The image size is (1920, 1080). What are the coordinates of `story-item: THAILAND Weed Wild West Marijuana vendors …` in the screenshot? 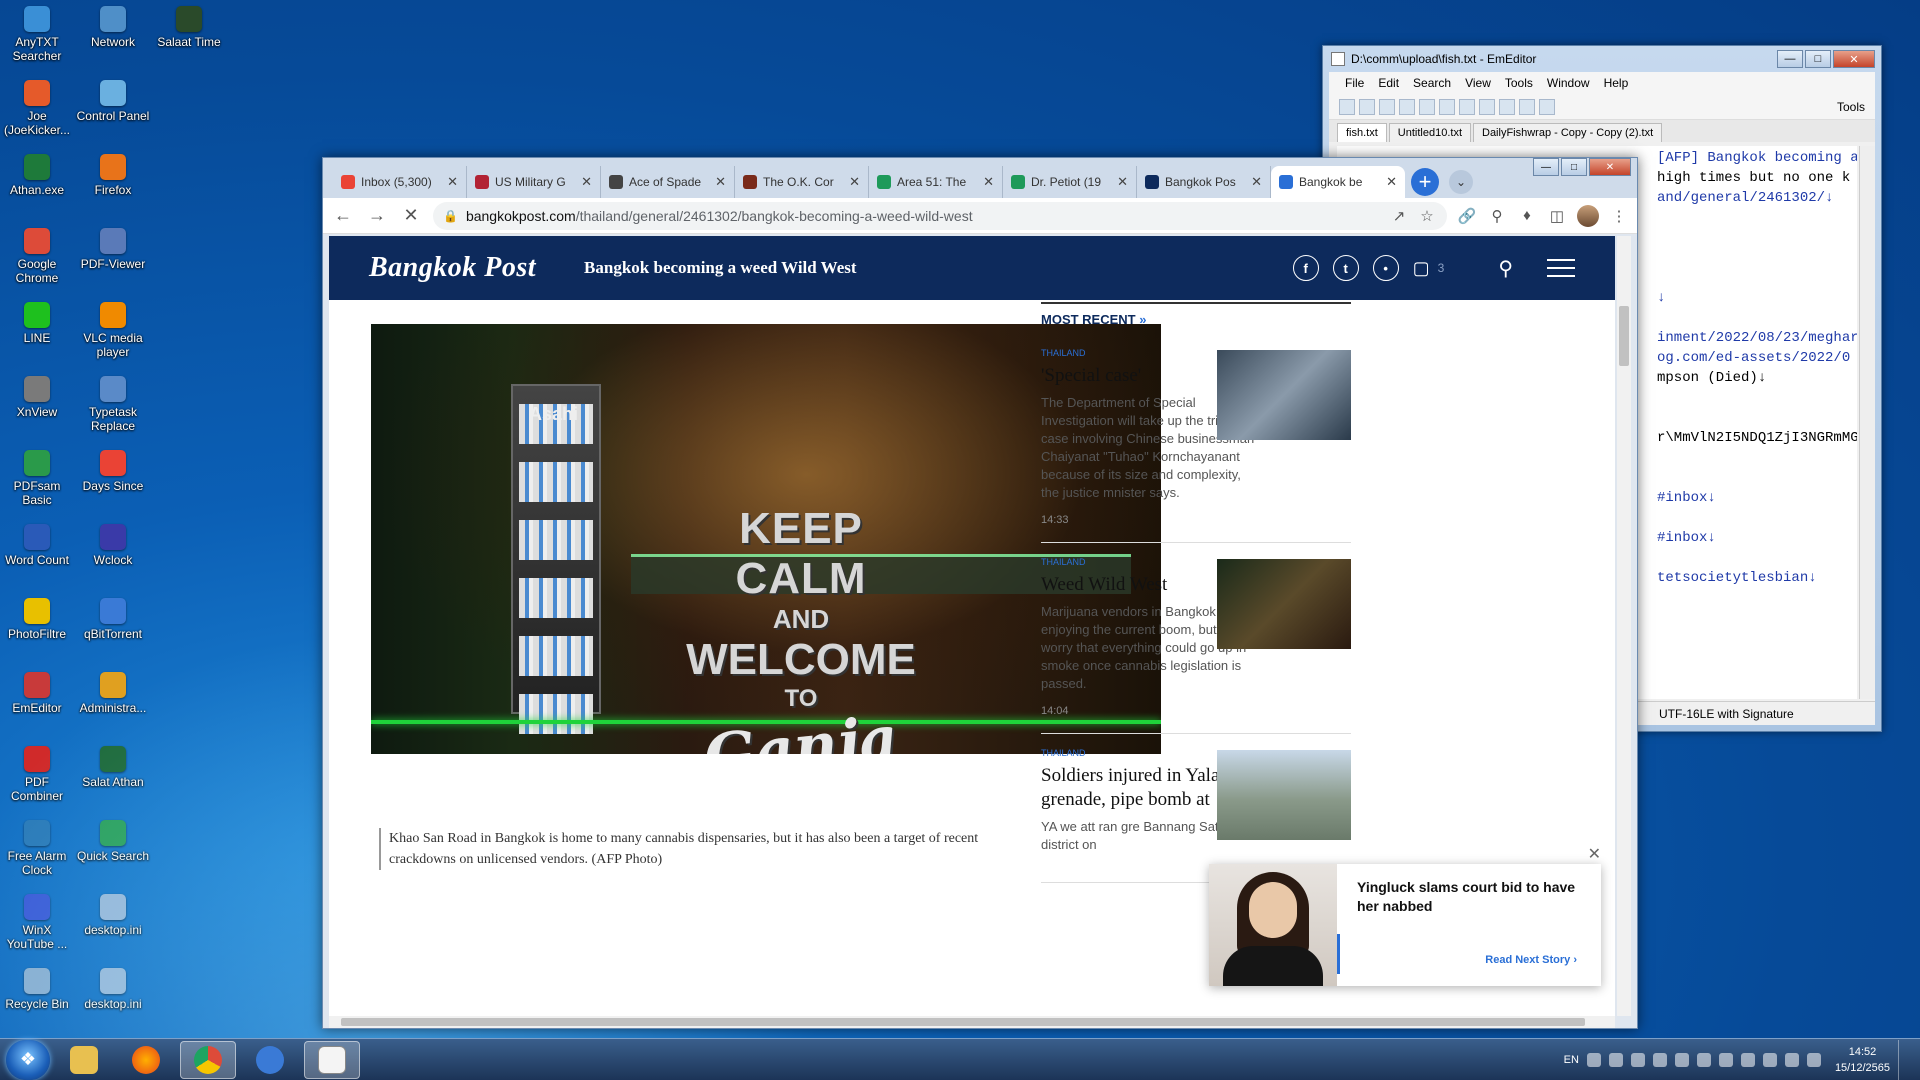 It's located at (1196, 638).